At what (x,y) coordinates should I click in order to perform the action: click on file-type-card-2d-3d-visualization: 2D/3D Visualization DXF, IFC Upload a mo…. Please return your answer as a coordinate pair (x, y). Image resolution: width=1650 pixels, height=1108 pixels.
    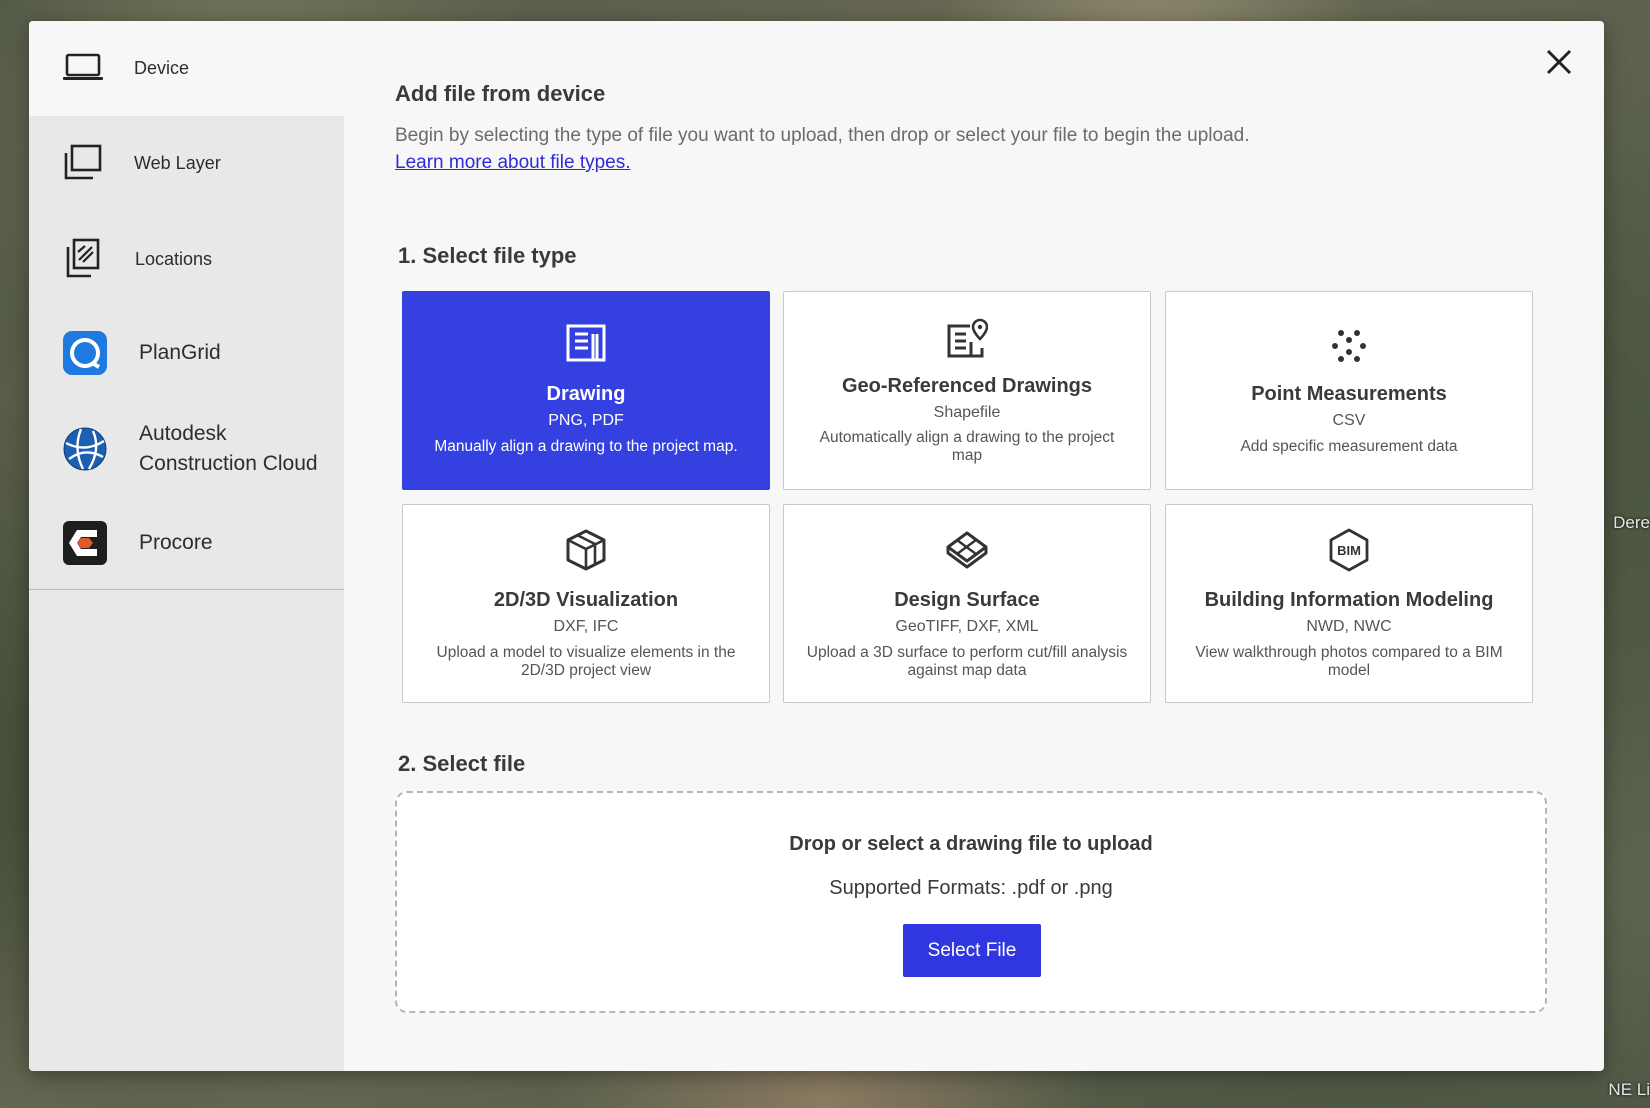
    Looking at the image, I should click on (586, 603).